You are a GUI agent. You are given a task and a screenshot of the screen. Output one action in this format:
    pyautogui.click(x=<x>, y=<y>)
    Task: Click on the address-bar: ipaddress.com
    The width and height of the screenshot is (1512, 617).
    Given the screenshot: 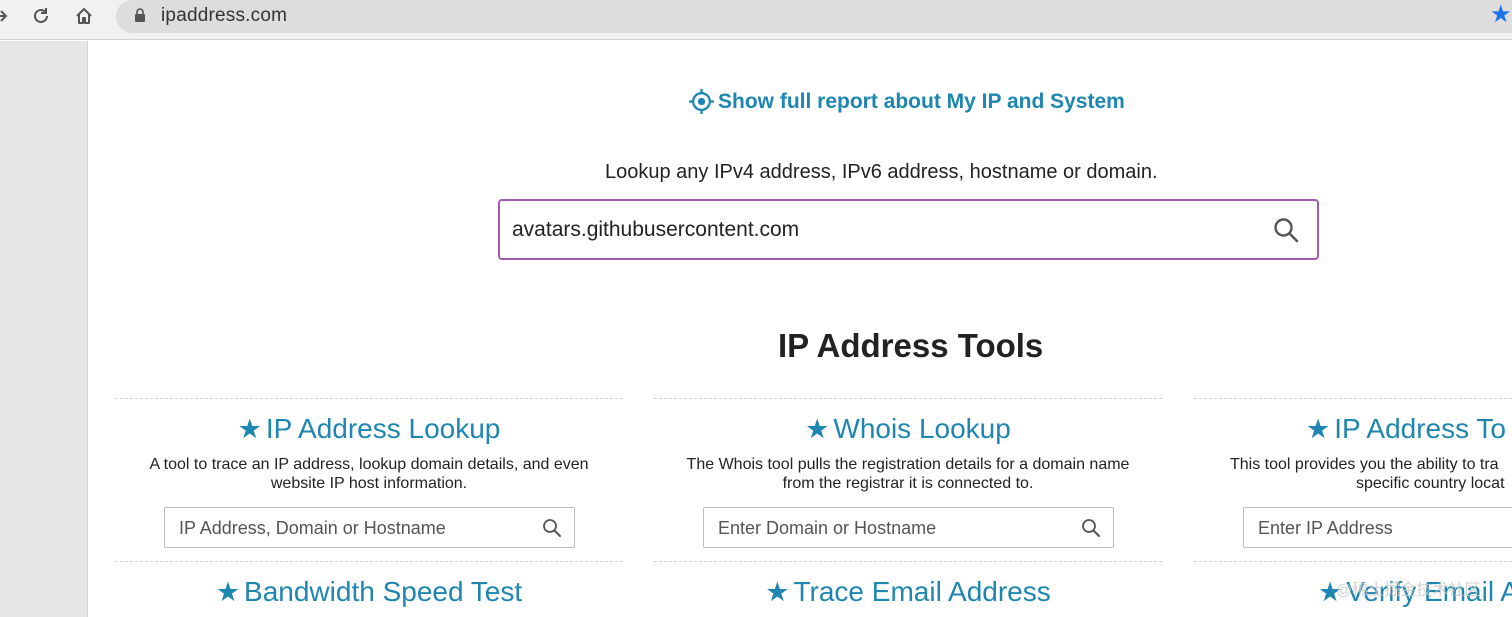 What is the action you would take?
    pyautogui.click(x=814, y=16)
    